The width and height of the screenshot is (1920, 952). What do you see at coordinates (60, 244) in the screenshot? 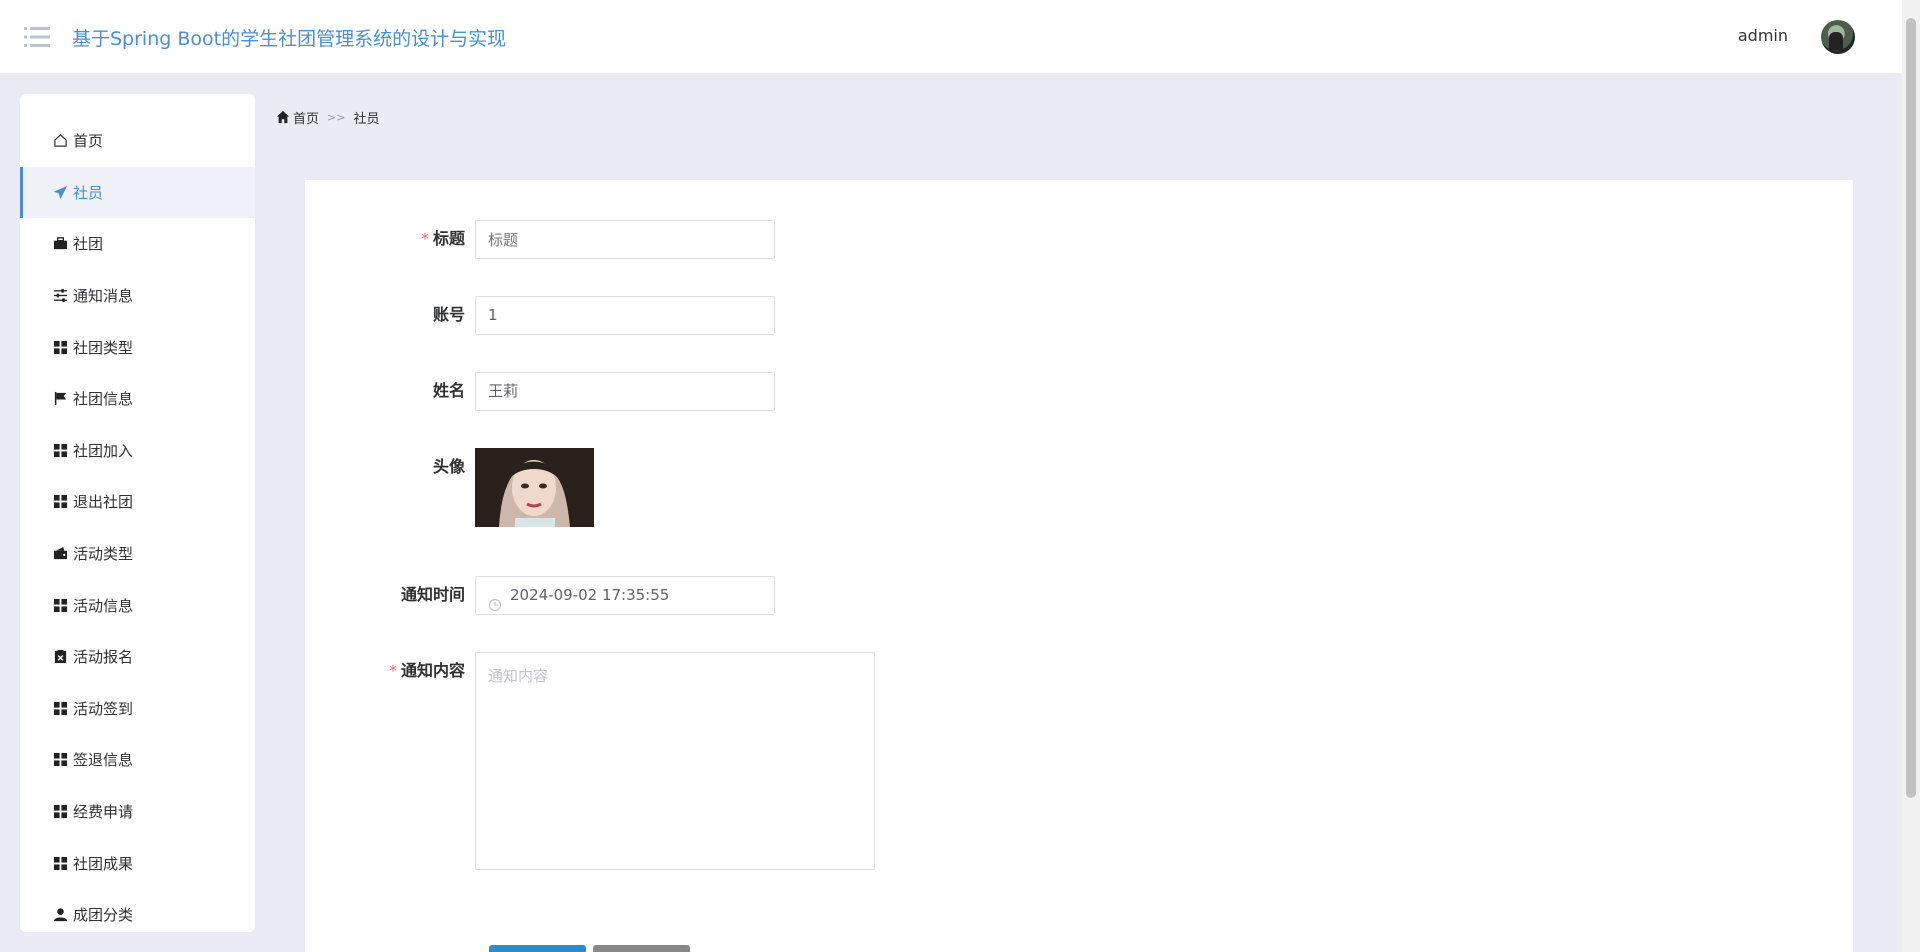
I see `briefcase-icon` at bounding box center [60, 244].